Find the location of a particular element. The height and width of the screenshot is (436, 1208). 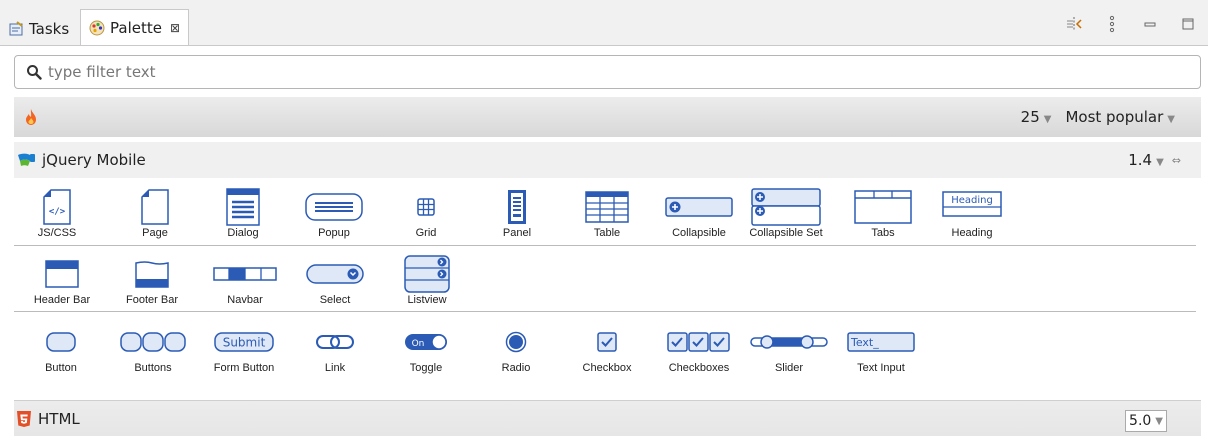

palette-item-slider: Slider is located at coordinates (789, 348).